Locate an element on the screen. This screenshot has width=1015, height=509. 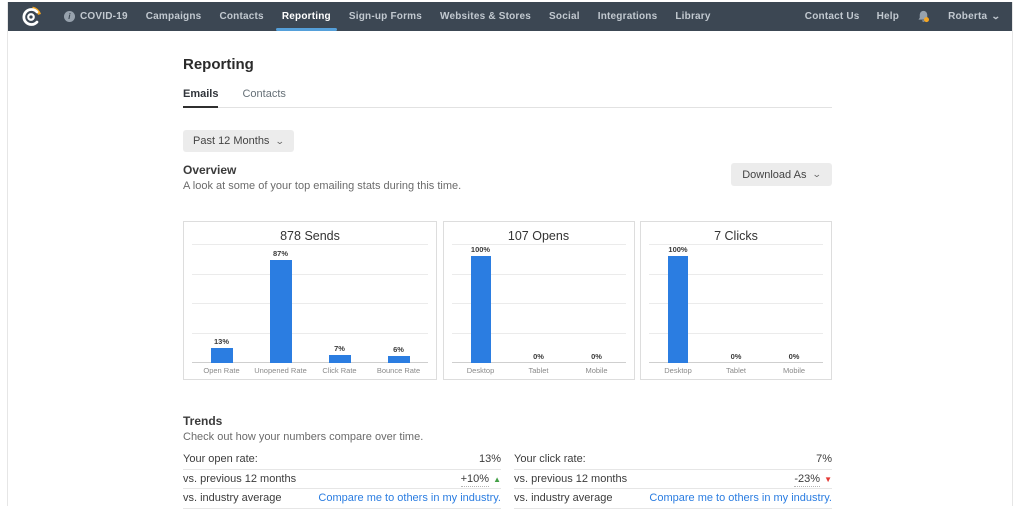
trend-row-label: Your open rate: is located at coordinates (220, 459).